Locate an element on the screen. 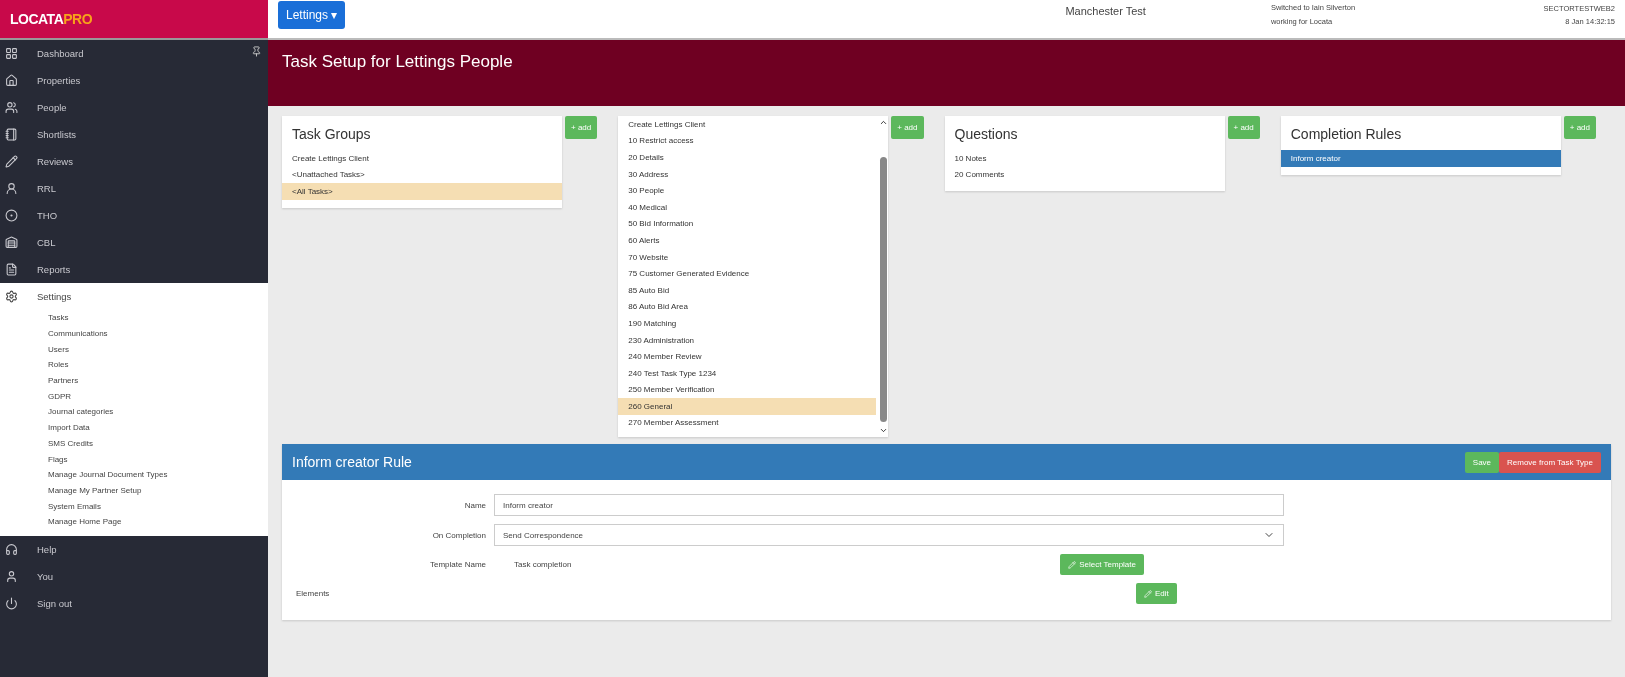 This screenshot has width=1625, height=677. list-item: 75 Customer Generated Evidence is located at coordinates (747, 273).